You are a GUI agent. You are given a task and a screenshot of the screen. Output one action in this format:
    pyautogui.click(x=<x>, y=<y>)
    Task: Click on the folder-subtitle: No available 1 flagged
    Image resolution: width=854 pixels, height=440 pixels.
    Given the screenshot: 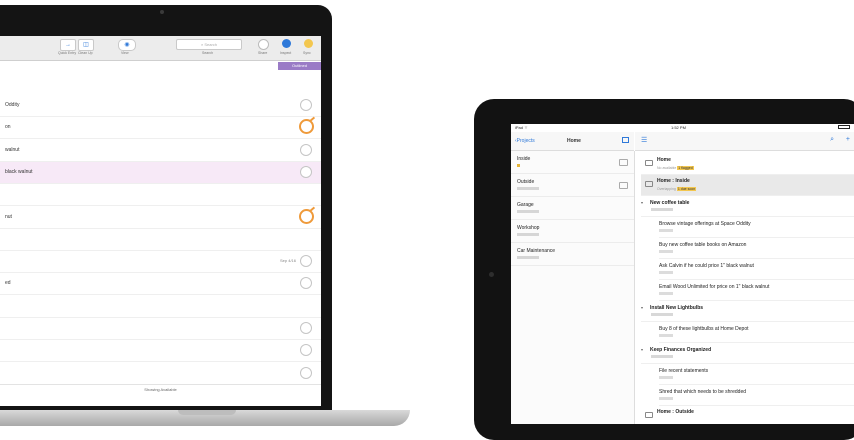 What is the action you would take?
    pyautogui.click(x=675, y=168)
    